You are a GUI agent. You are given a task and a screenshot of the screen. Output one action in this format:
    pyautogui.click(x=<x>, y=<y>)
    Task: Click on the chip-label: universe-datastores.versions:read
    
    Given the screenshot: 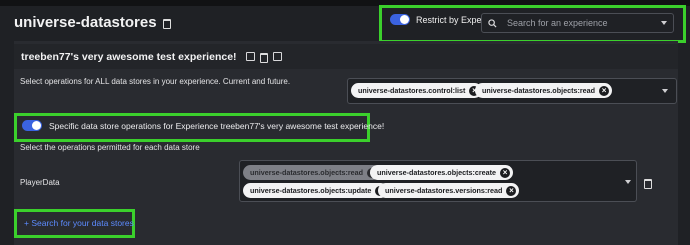 What is the action you would take?
    pyautogui.click(x=444, y=190)
    